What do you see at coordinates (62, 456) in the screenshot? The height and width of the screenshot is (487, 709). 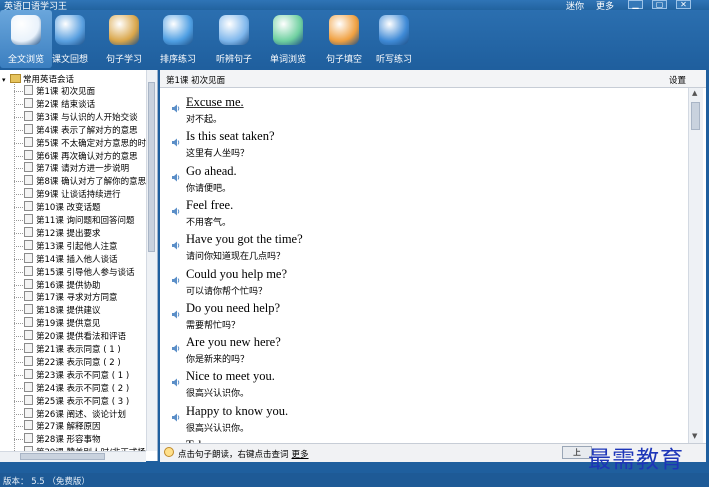 I see `sidebar-hscroll-thumb` at bounding box center [62, 456].